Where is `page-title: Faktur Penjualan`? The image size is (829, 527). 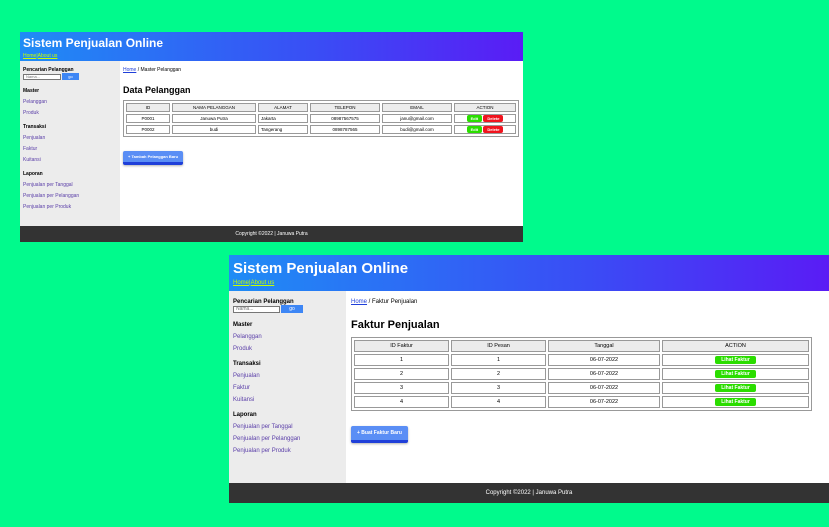 page-title: Faktur Penjualan is located at coordinates (395, 325).